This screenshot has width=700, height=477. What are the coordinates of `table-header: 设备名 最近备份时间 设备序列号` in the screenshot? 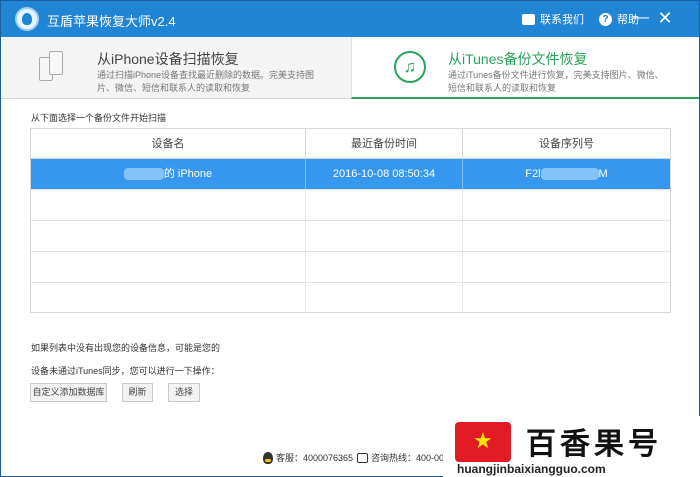 It's located at (350, 144).